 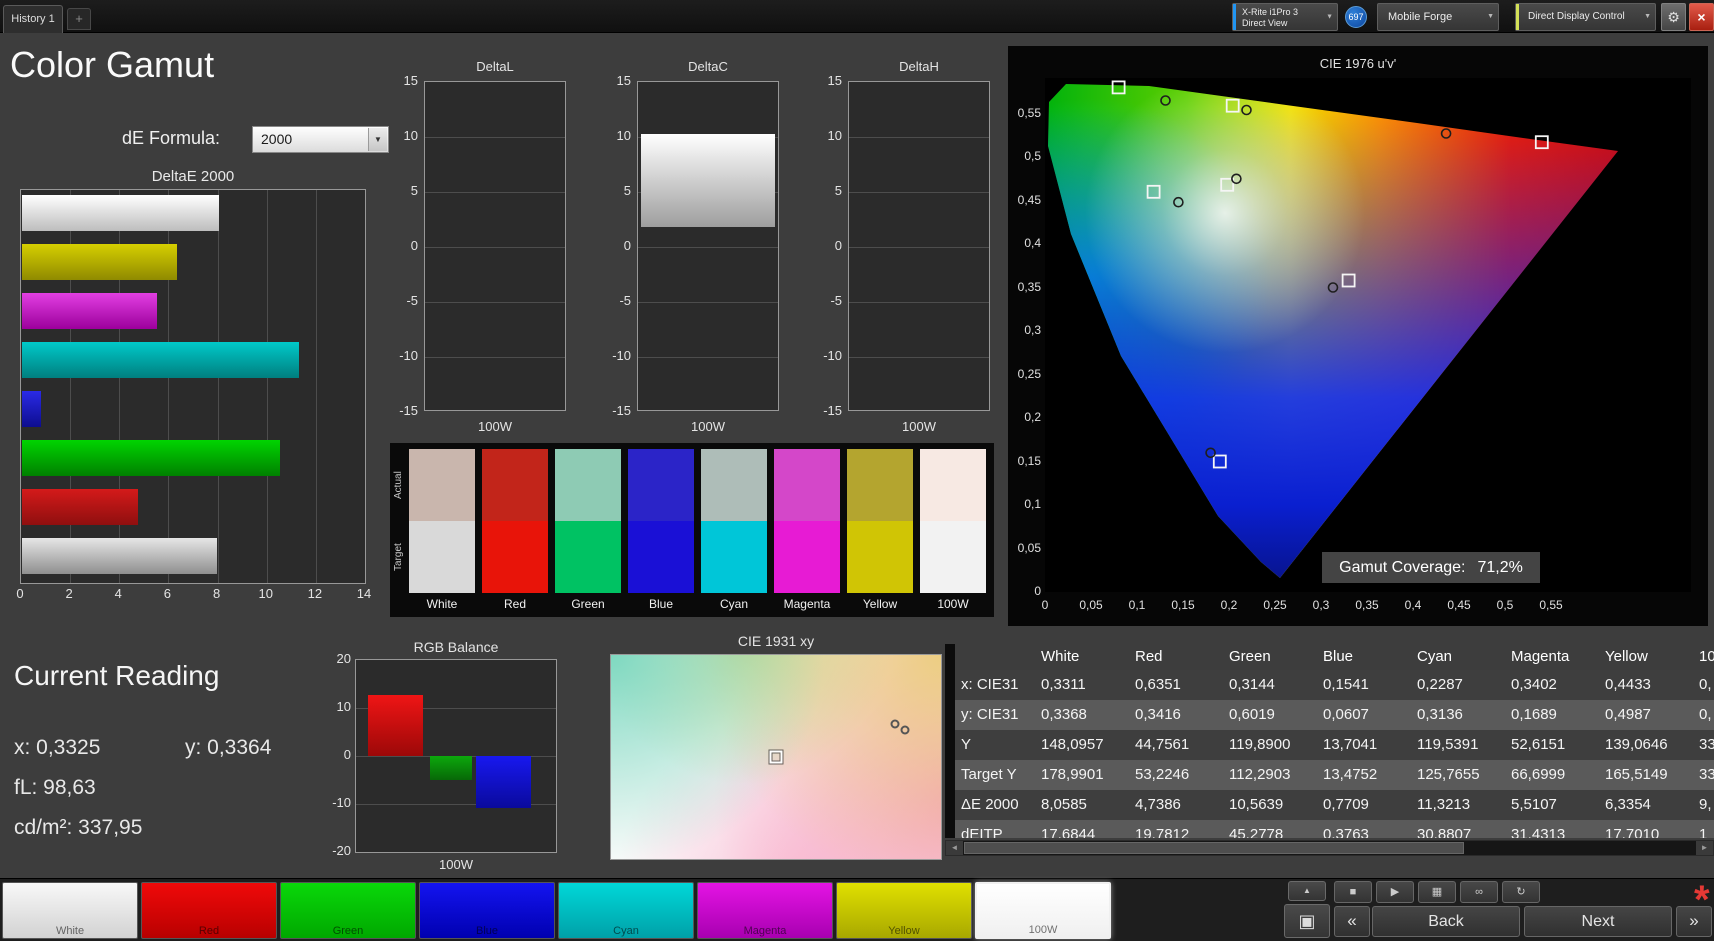 I want to click on table-cell: 0,0607, so click(x=1346, y=714).